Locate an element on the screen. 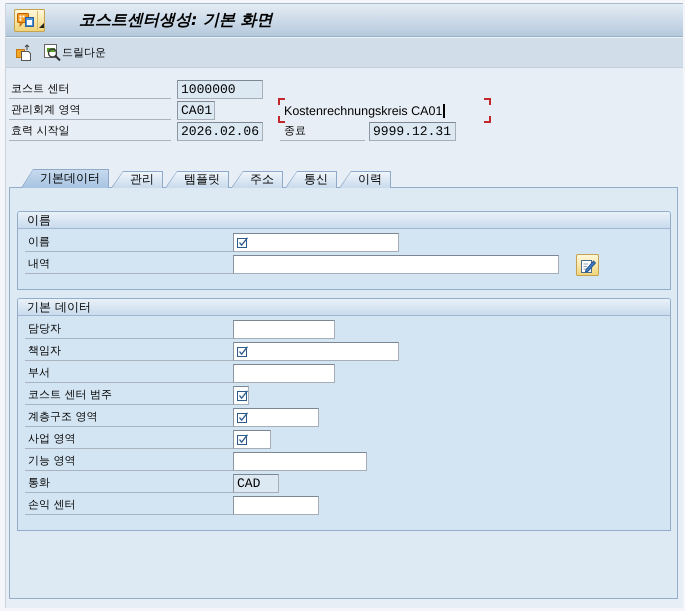 The height and width of the screenshot is (611, 685). drilldown-button: 드릴다운 is located at coordinates (75, 52).